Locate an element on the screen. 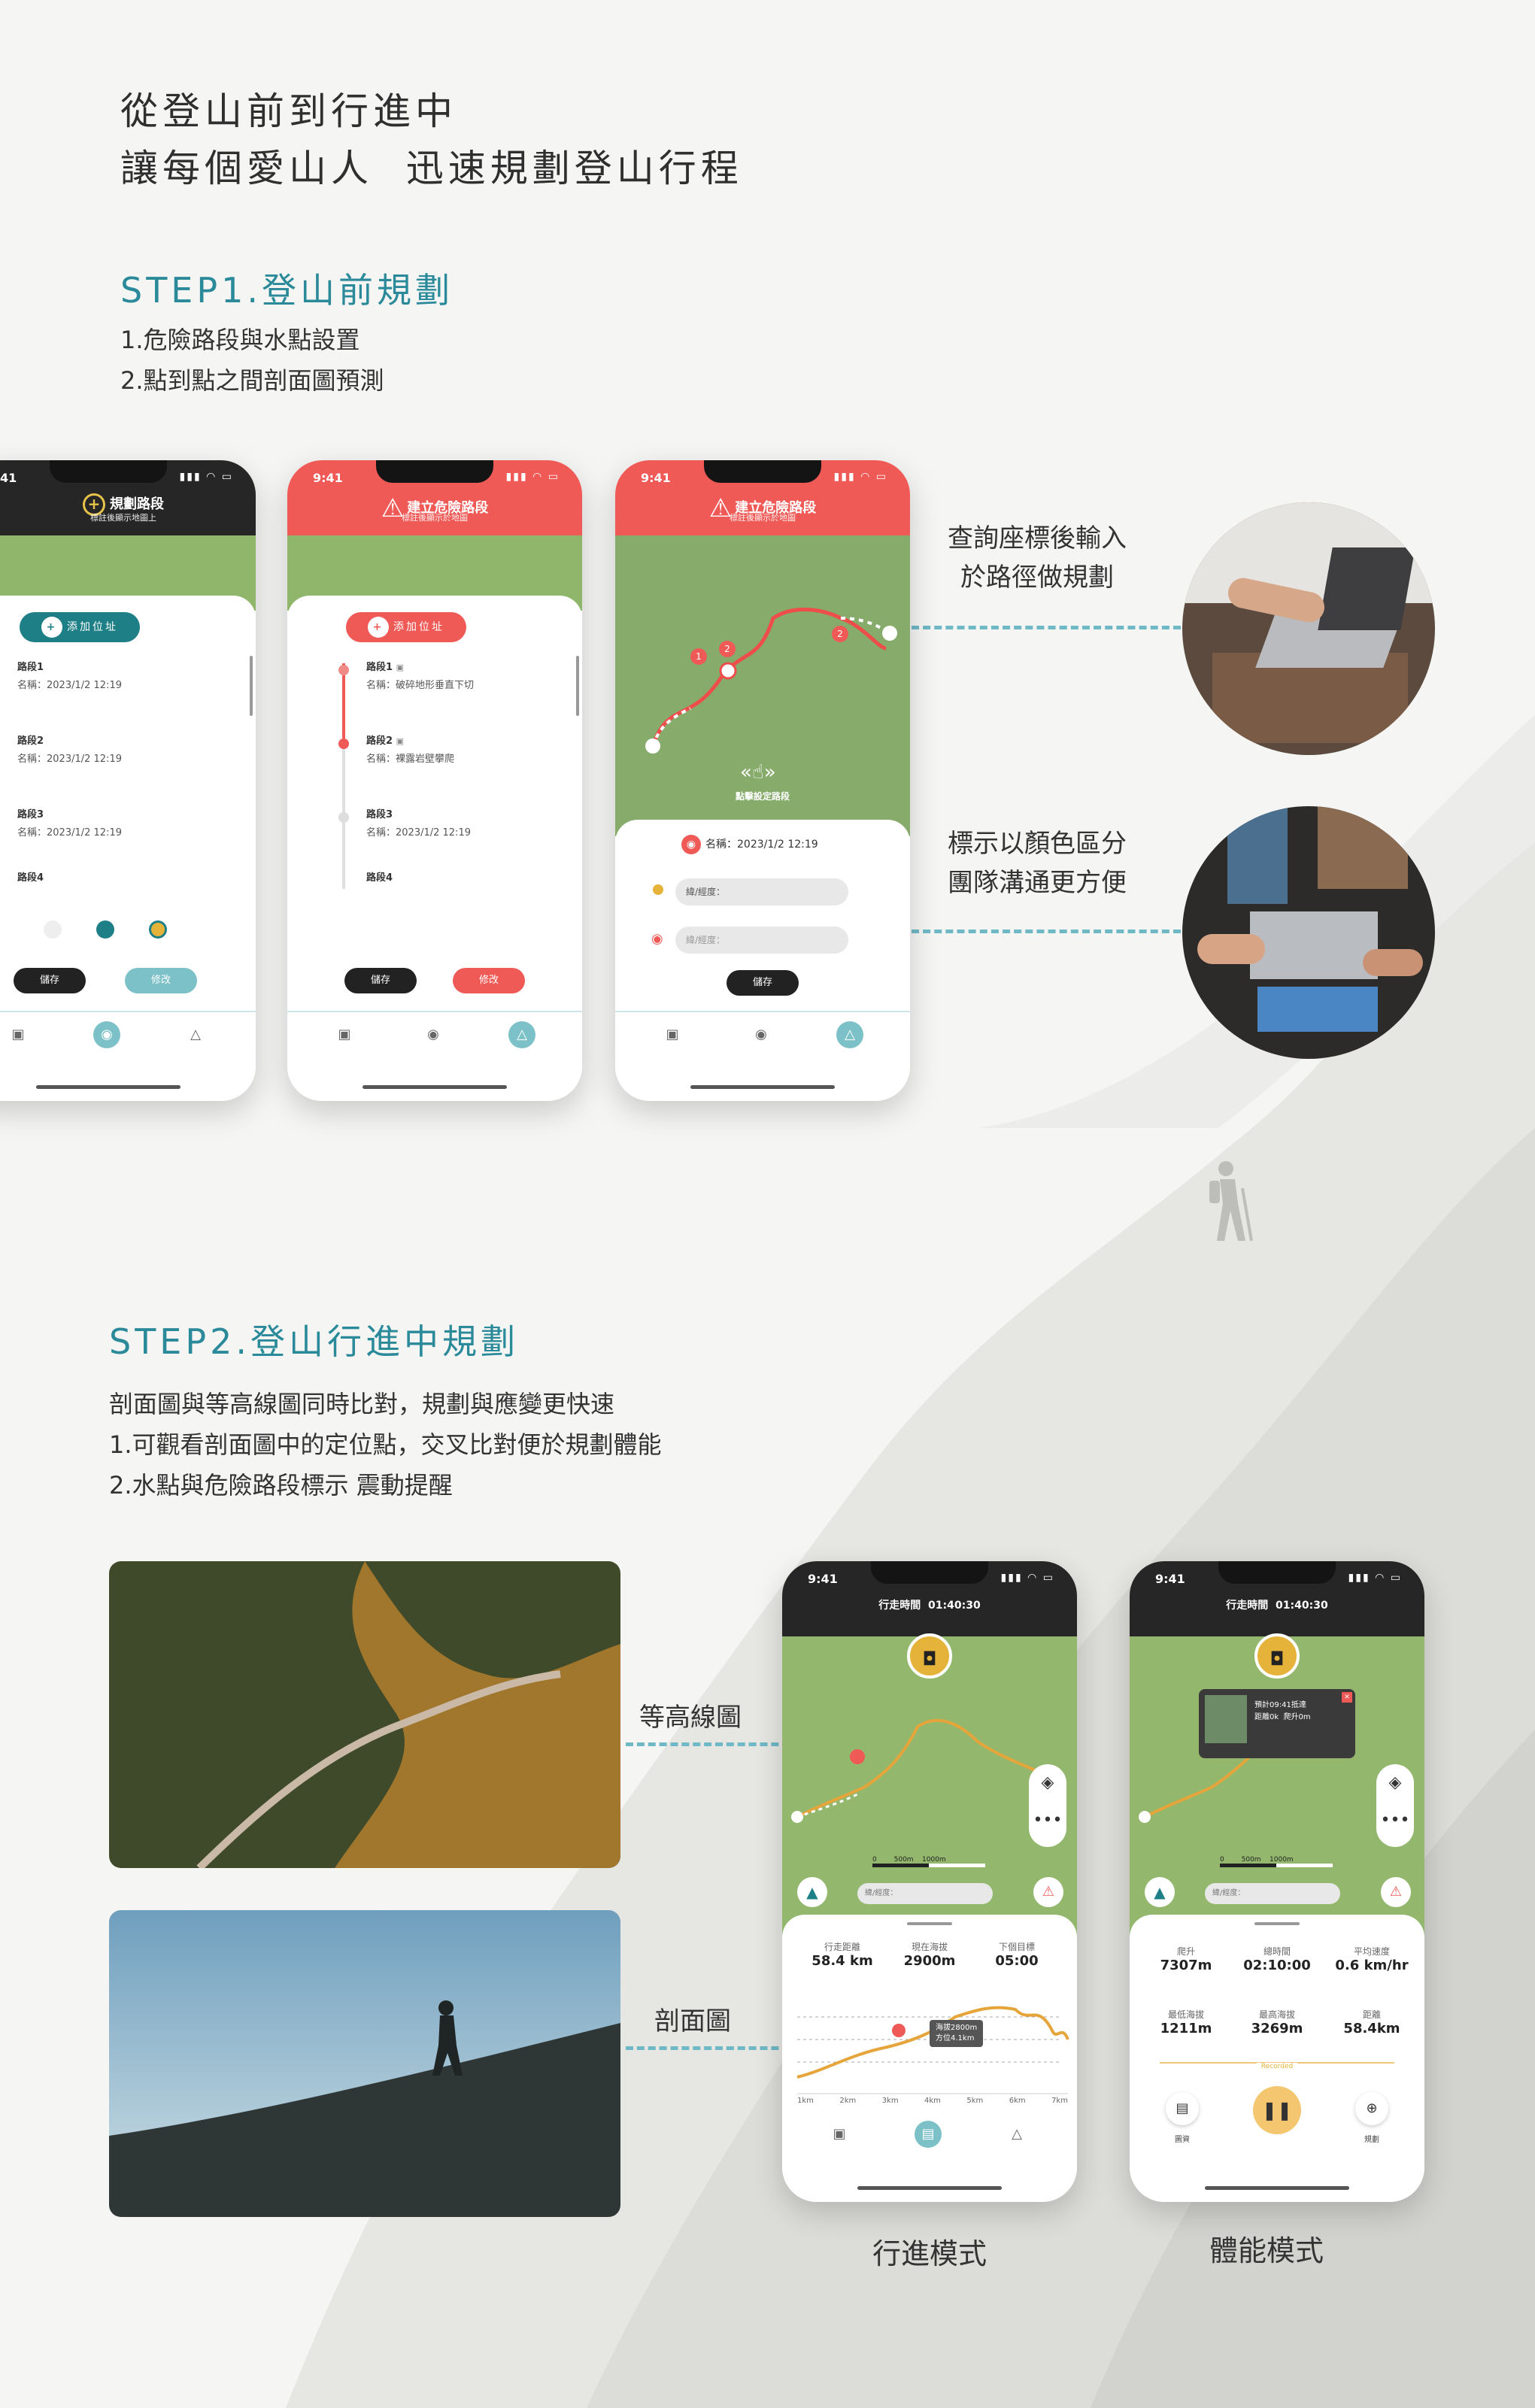  map-marker-1: 1 is located at coordinates (698, 656).